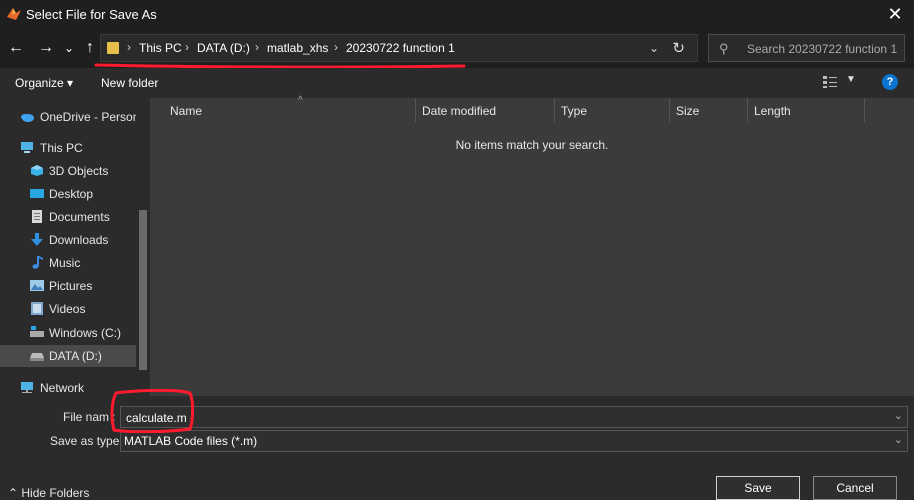 The image size is (914, 500). I want to click on onedrive-icon, so click(27, 118).